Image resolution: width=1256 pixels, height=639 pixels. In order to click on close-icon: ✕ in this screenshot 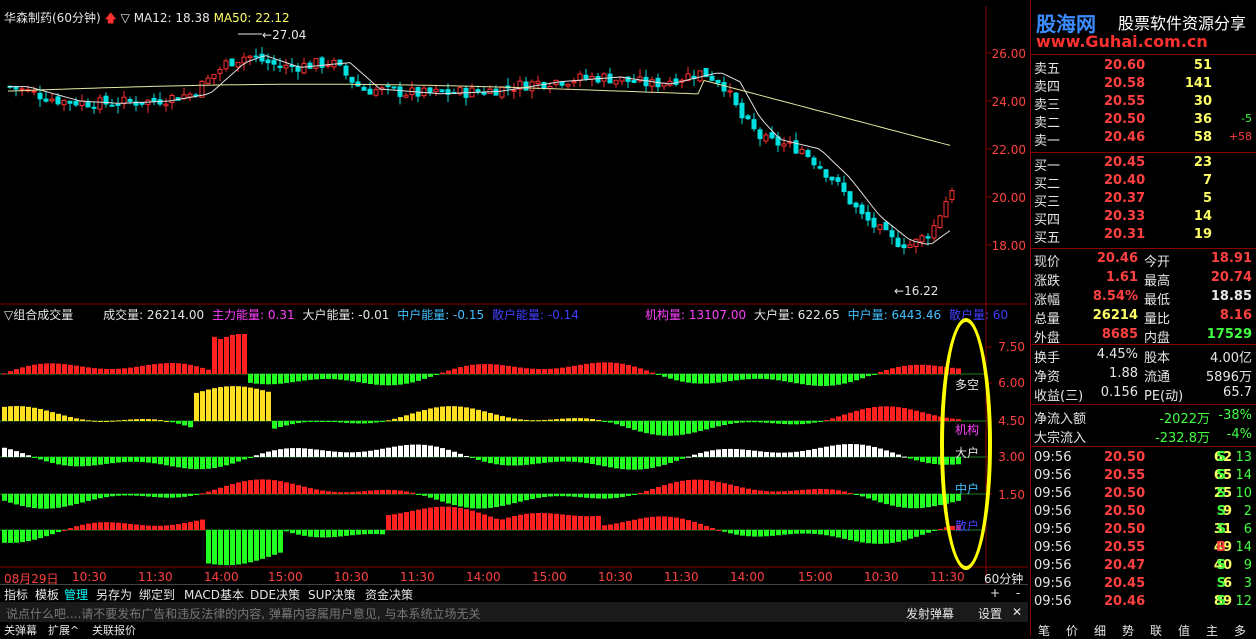, I will do `click(1017, 612)`.